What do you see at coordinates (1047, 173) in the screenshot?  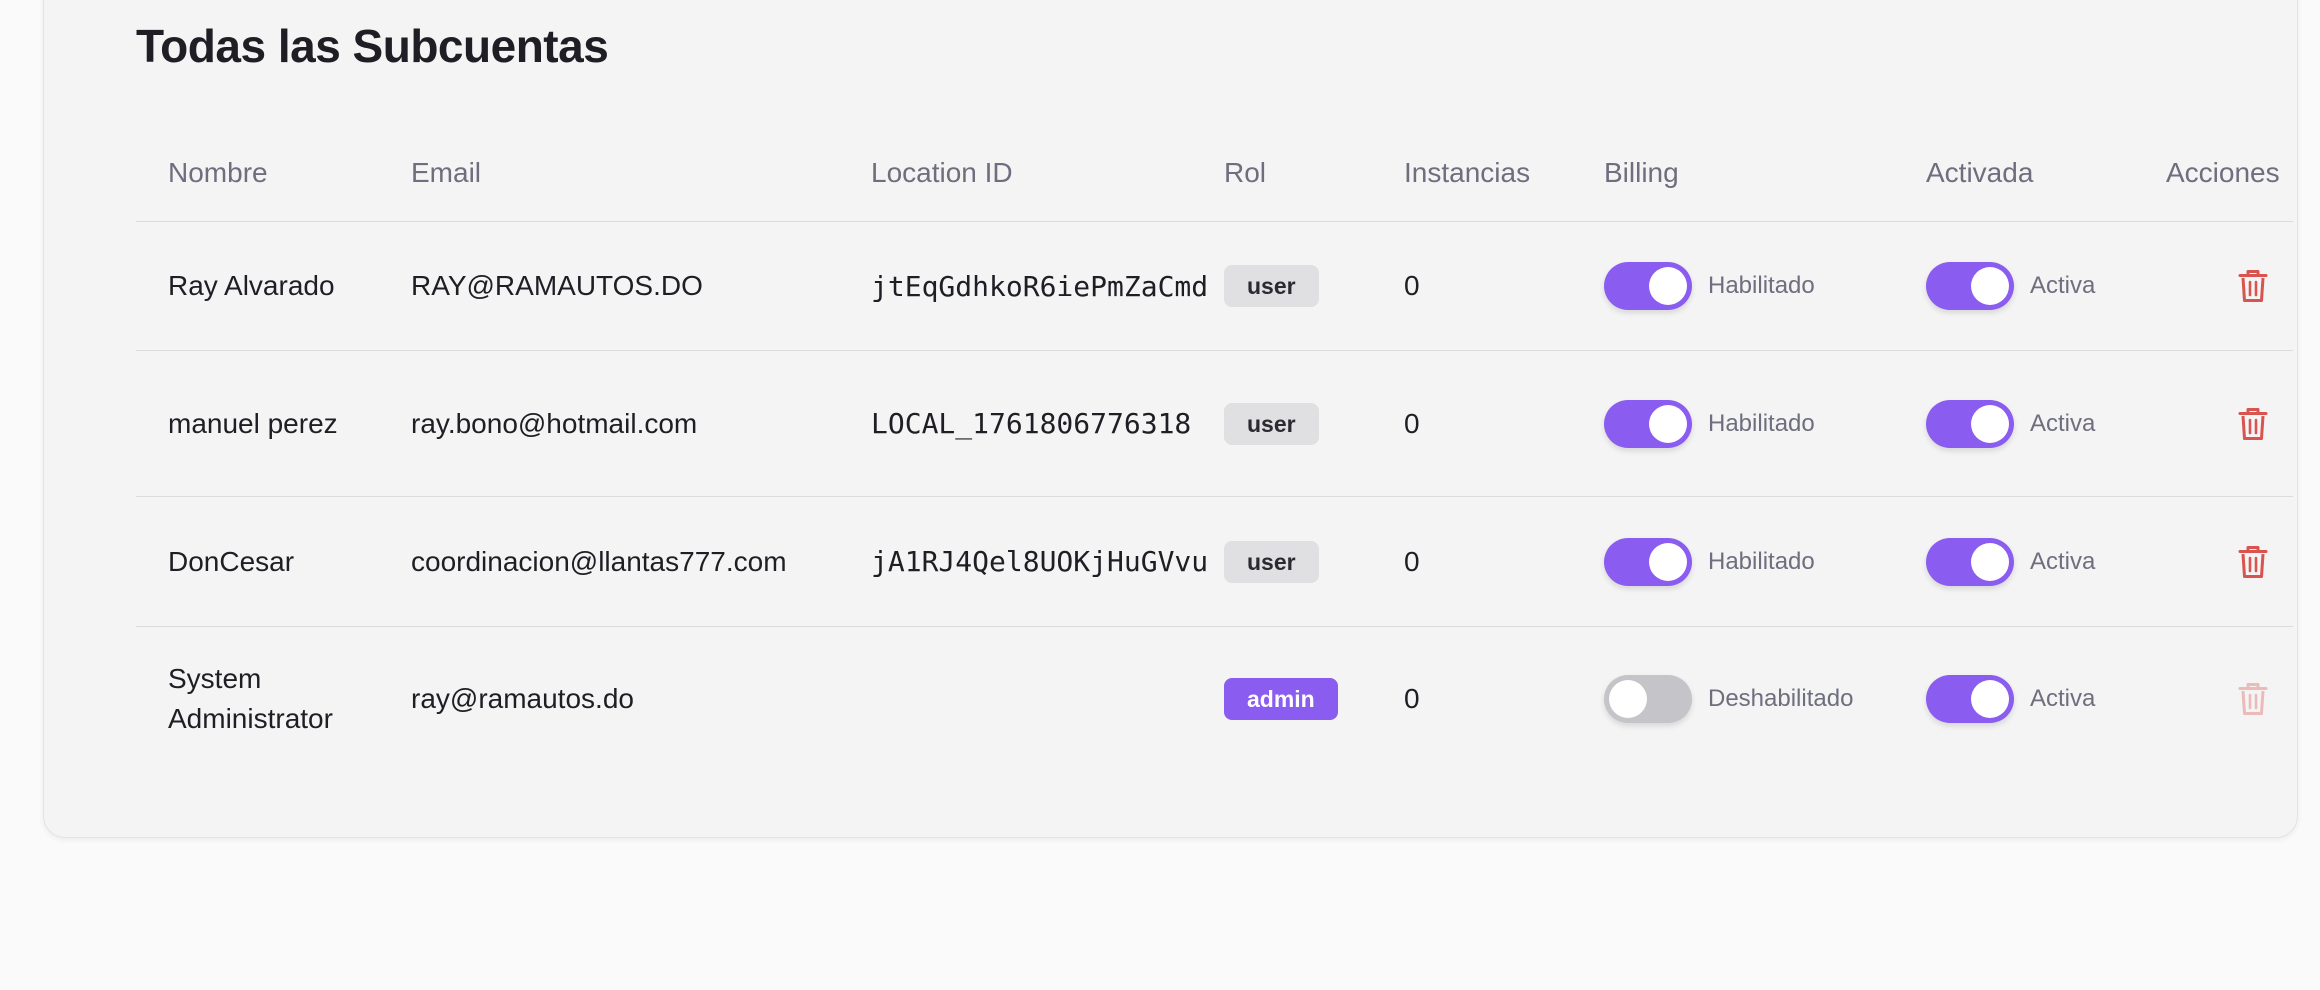 I see `column-header-location-id: Location ID` at bounding box center [1047, 173].